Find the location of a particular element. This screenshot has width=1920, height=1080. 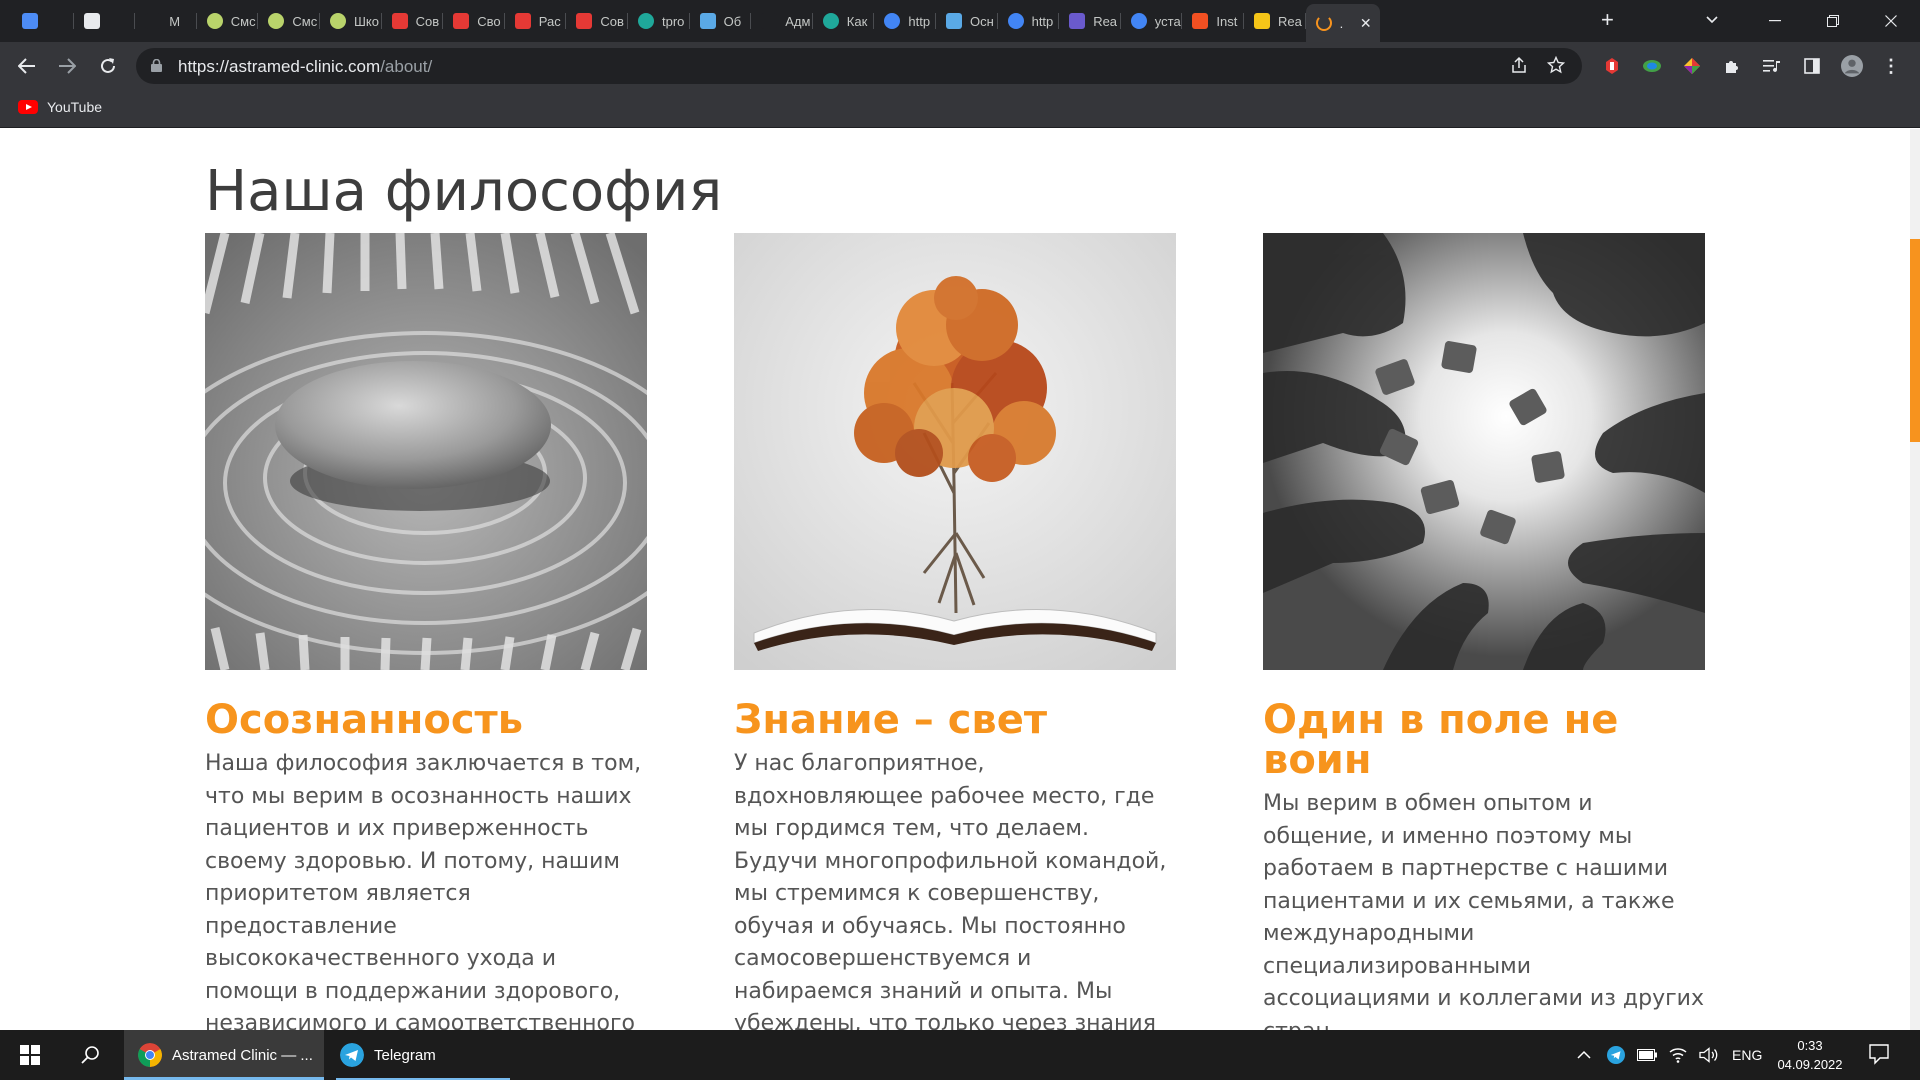

menu-dots-icon: ⋮ is located at coordinates (1891, 66).